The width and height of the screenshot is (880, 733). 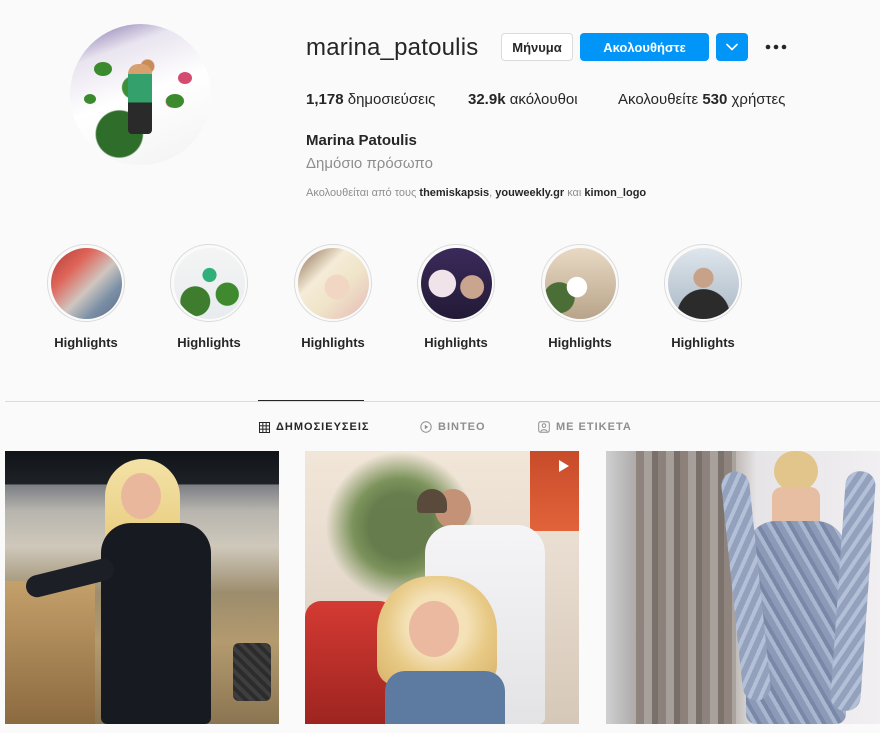 I want to click on profile-avatar, so click(x=140, y=94).